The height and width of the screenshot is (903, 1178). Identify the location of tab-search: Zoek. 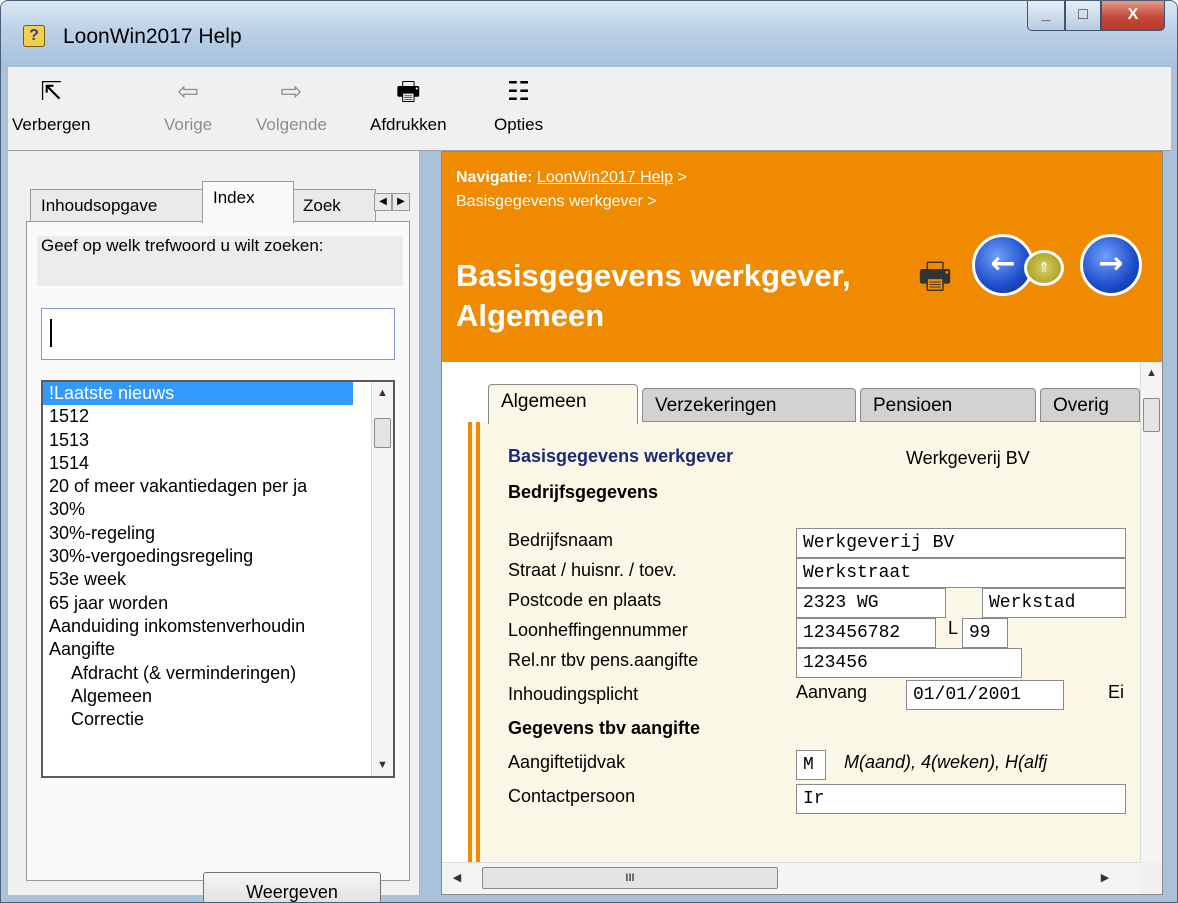
(334, 206).